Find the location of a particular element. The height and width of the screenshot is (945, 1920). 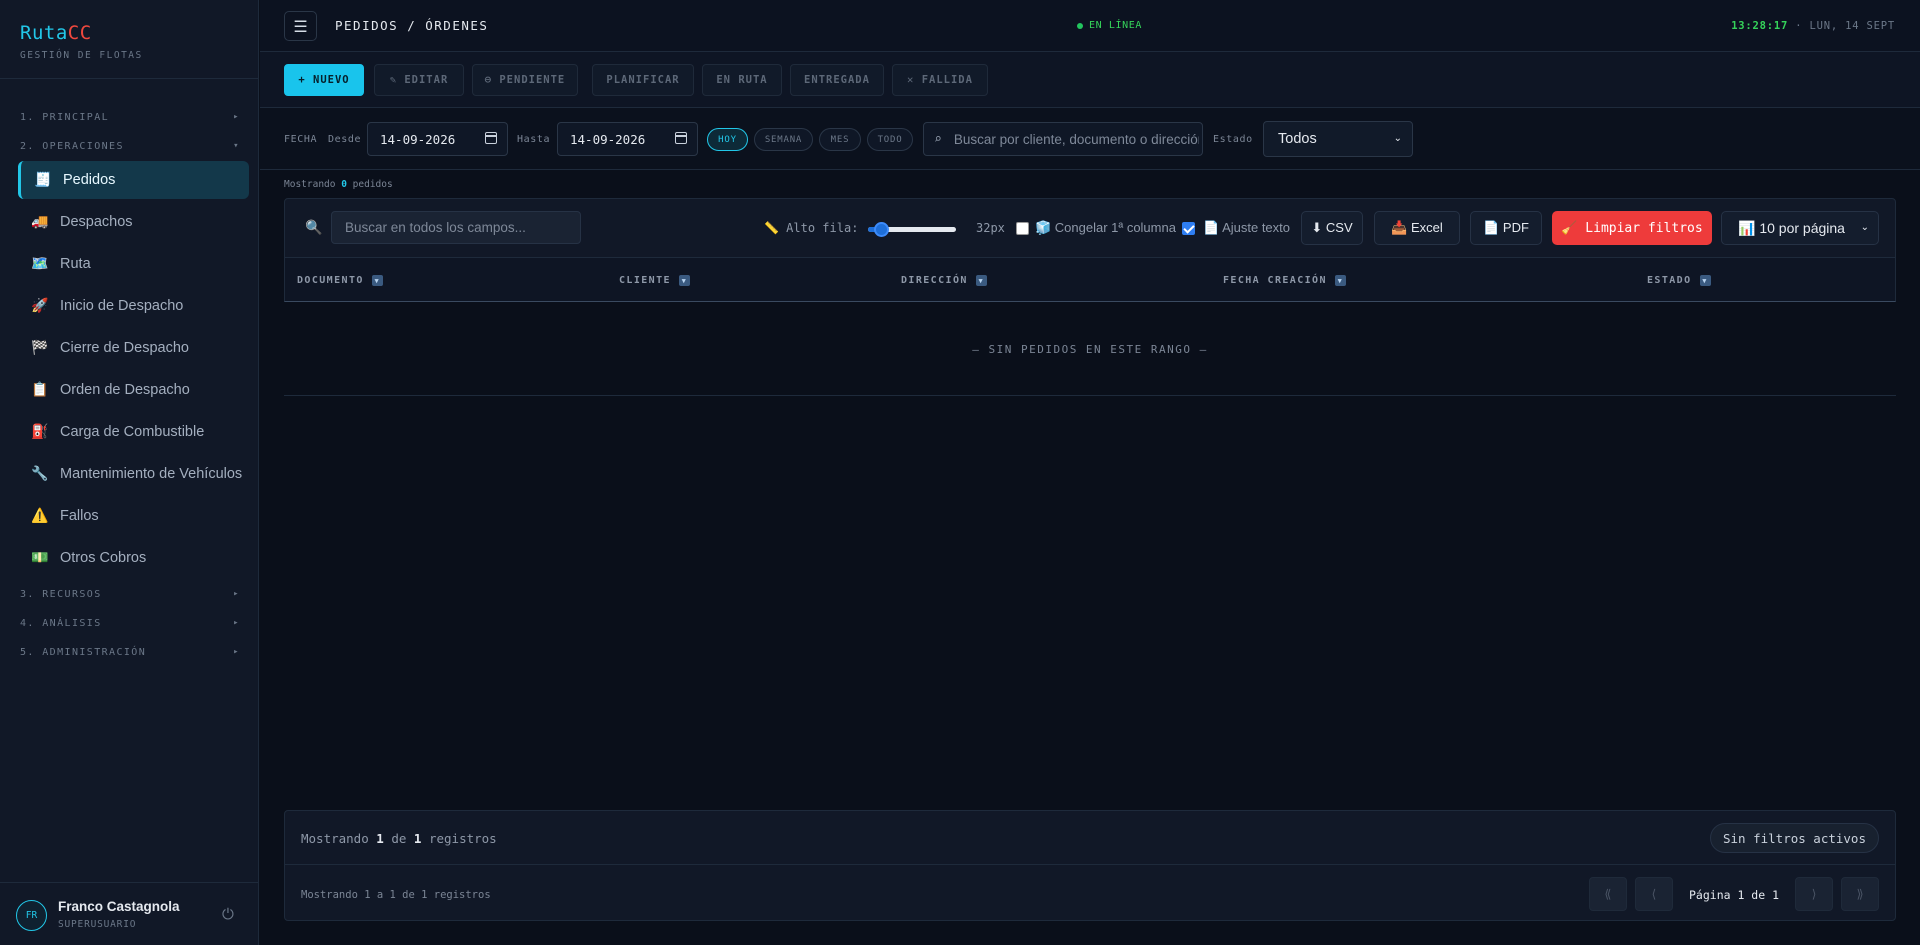

sidebar-item-ruta: 🗺️ Ruta is located at coordinates (133, 264).